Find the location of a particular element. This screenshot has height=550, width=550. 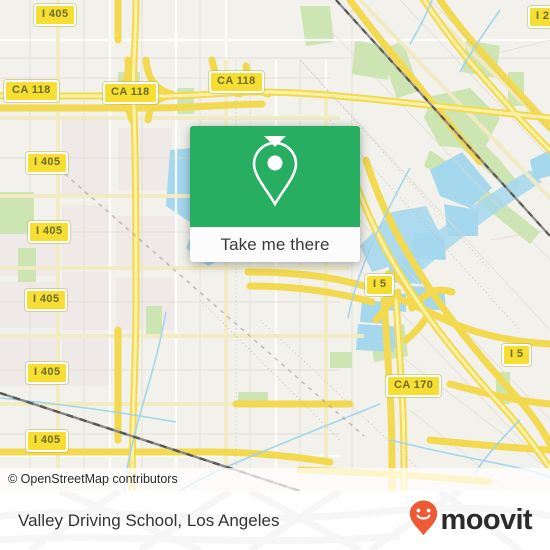

map-pin-icon is located at coordinates (275, 176).